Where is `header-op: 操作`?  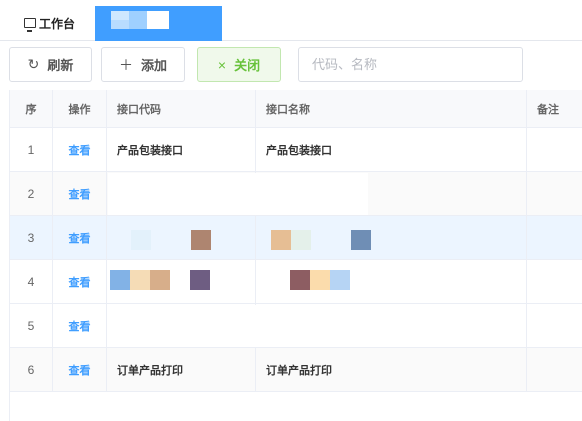 header-op: 操作 is located at coordinates (80, 108).